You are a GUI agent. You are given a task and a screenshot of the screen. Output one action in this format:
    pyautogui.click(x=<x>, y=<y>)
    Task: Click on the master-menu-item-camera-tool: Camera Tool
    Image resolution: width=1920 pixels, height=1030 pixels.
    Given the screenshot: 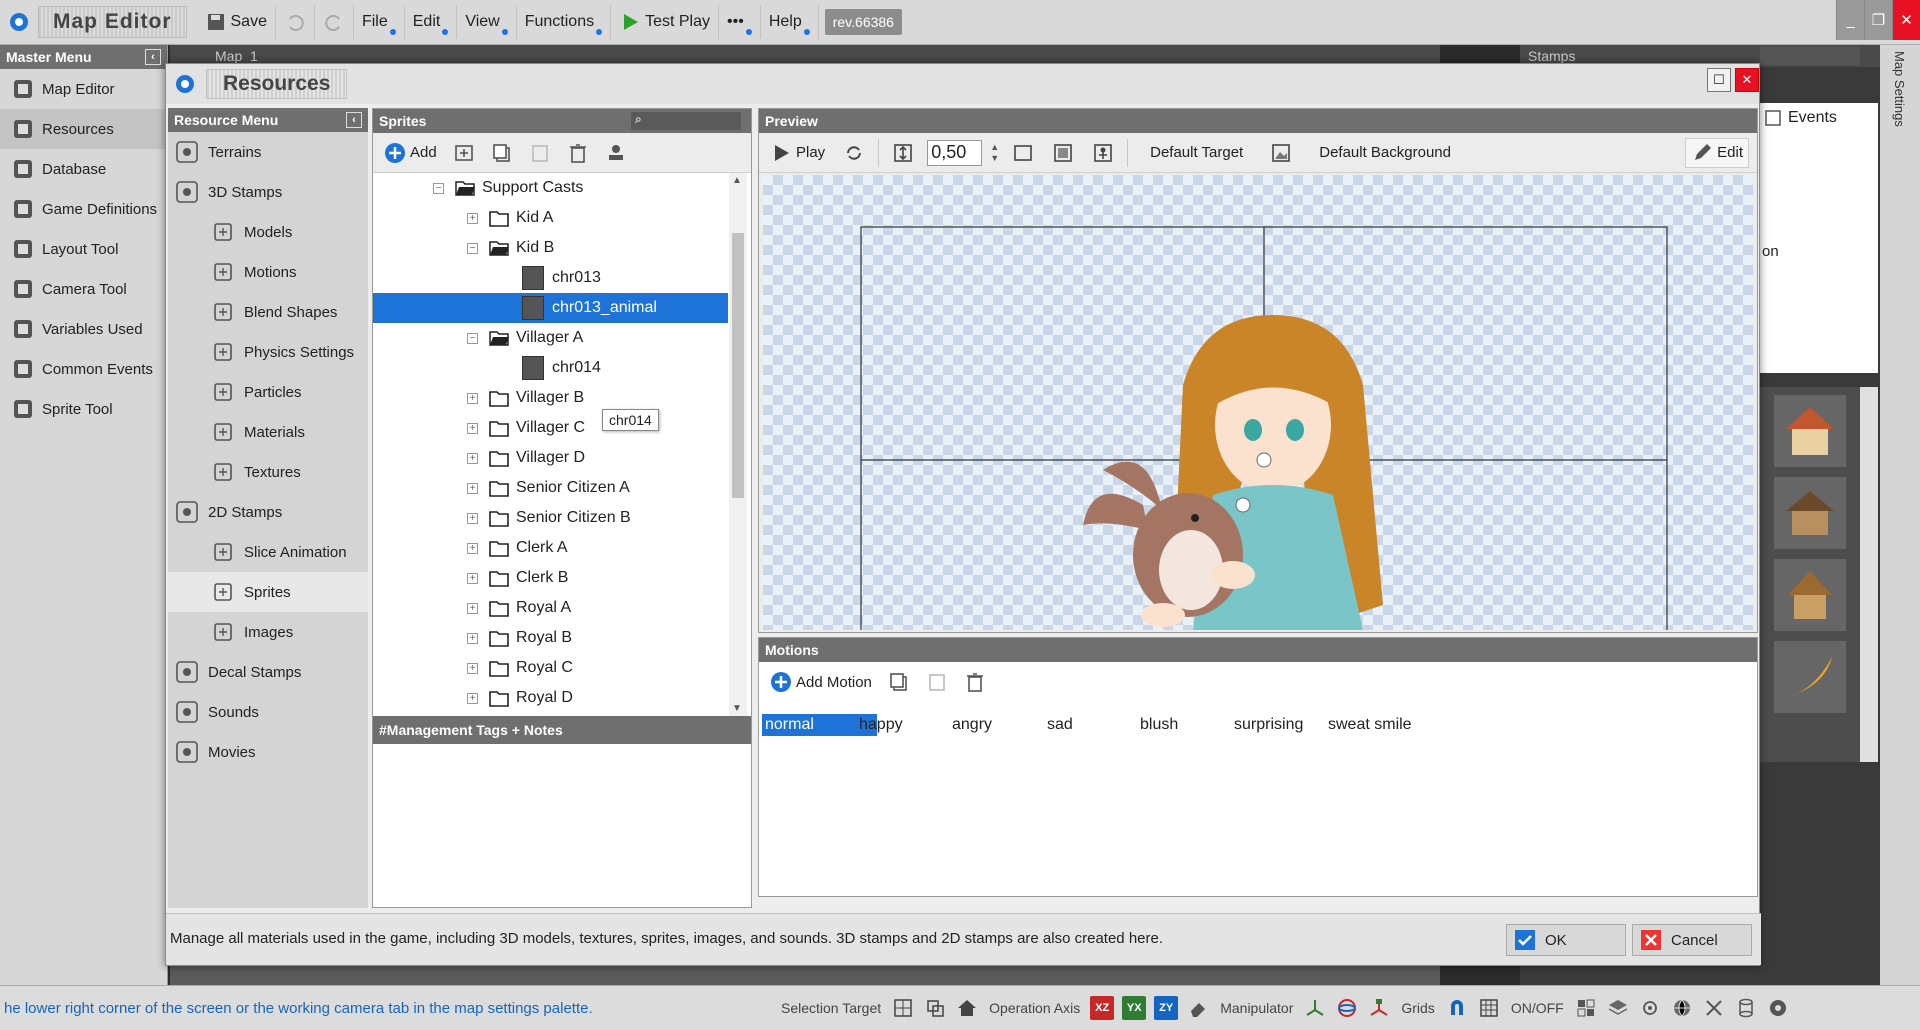 What is the action you would take?
    pyautogui.click(x=83, y=289)
    